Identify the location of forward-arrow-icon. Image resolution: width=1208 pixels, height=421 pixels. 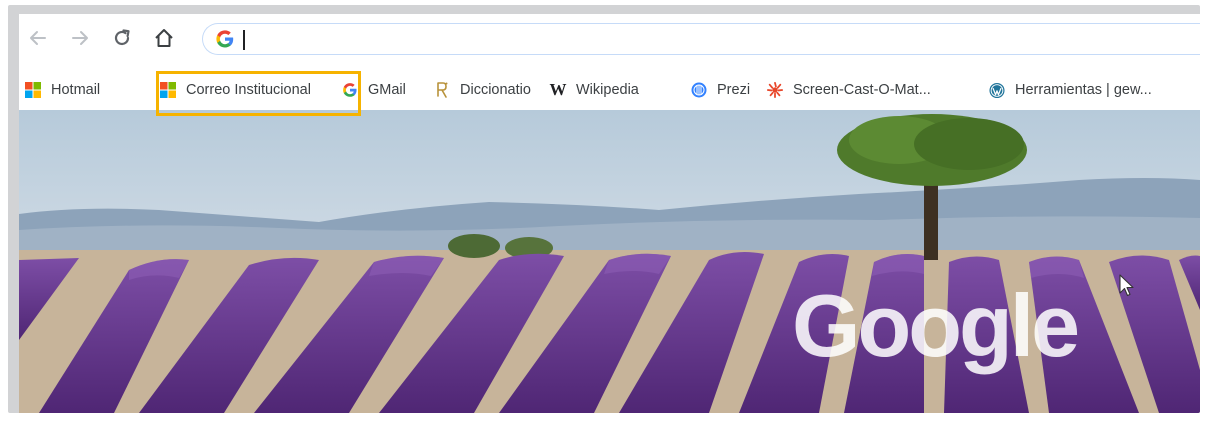
(80, 38).